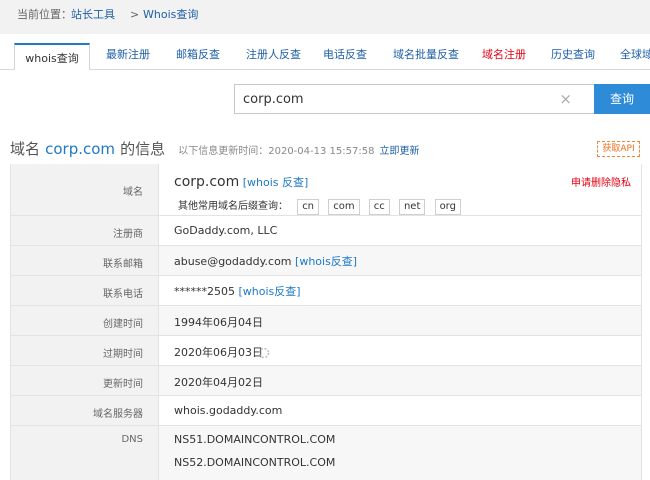 The image size is (650, 480). Describe the element at coordinates (270, 291) in the screenshot. I see `phone-reverse-link: [whois反查]` at that location.